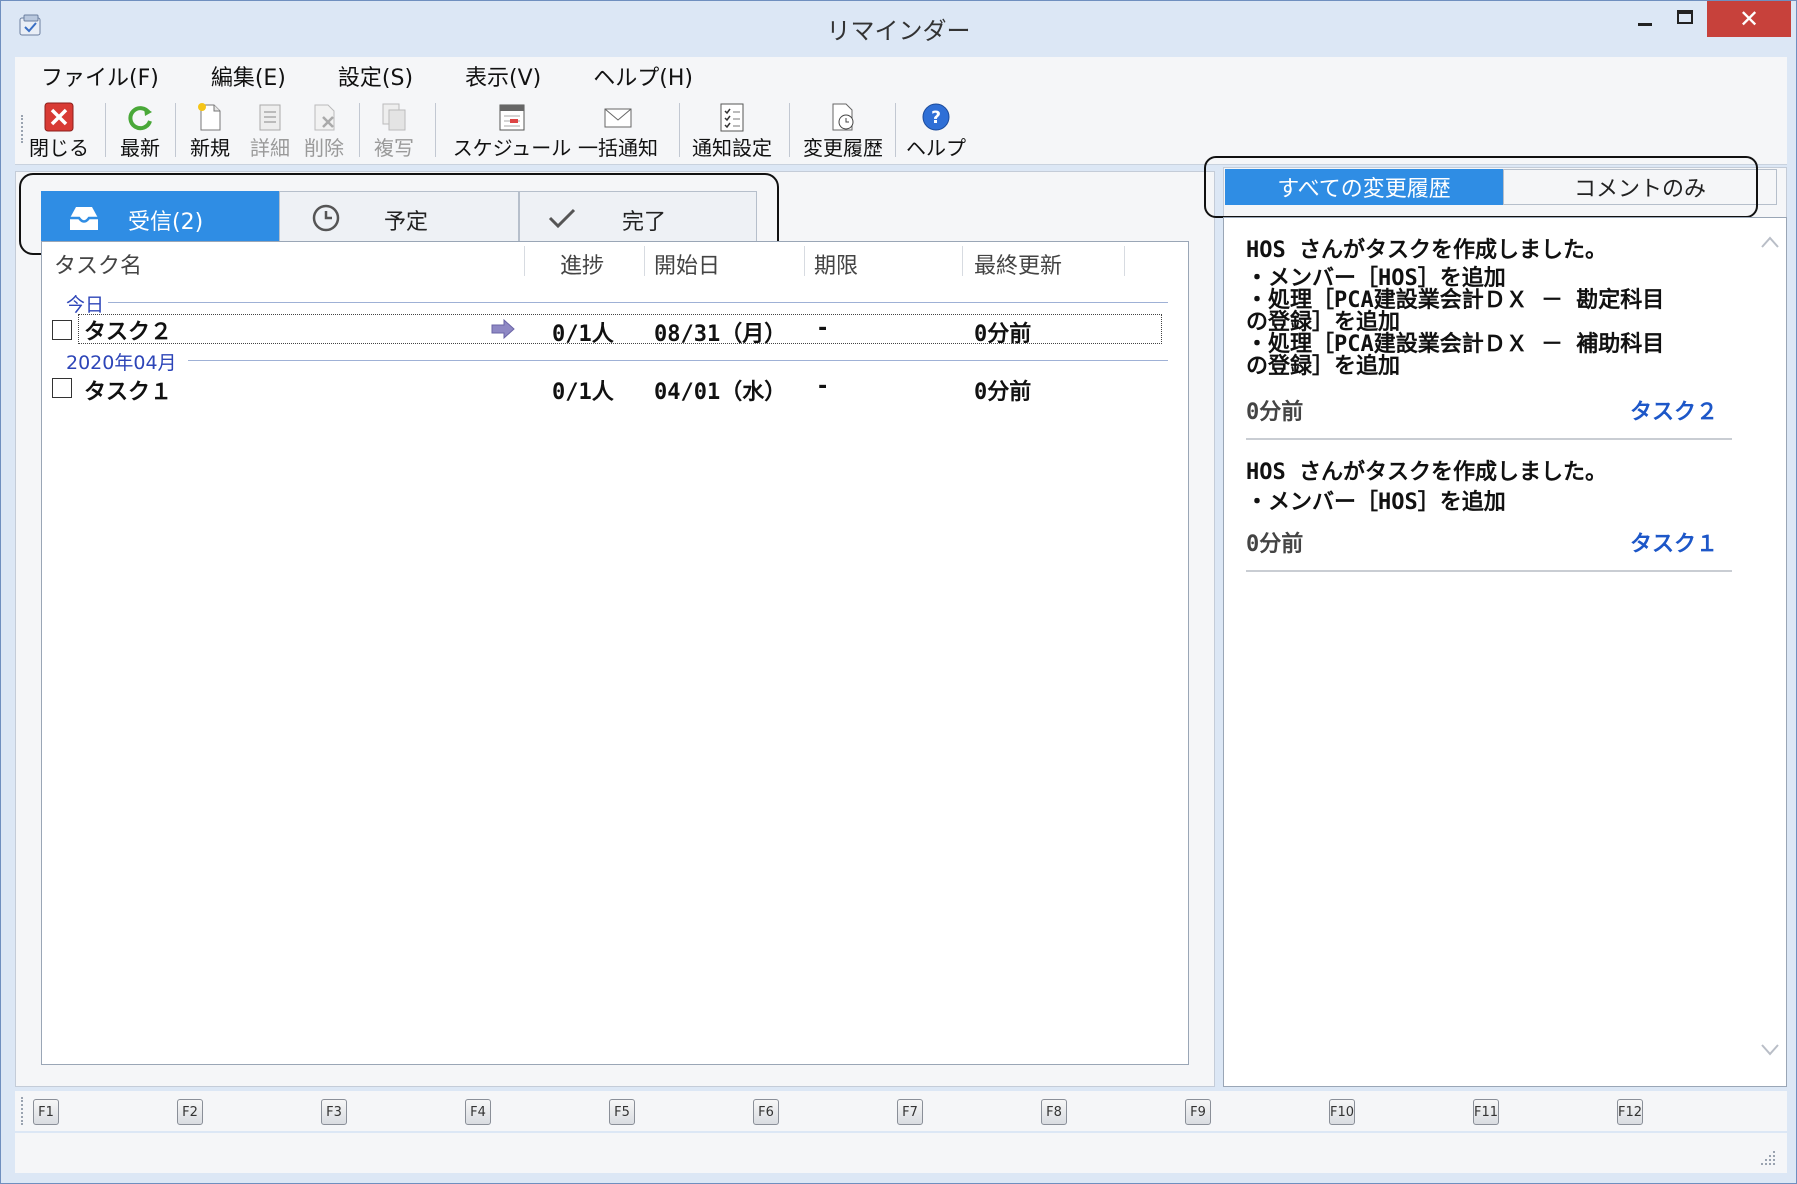 The width and height of the screenshot is (1797, 1184). What do you see at coordinates (1342, 1112) in the screenshot?
I see `f10-key: F10` at bounding box center [1342, 1112].